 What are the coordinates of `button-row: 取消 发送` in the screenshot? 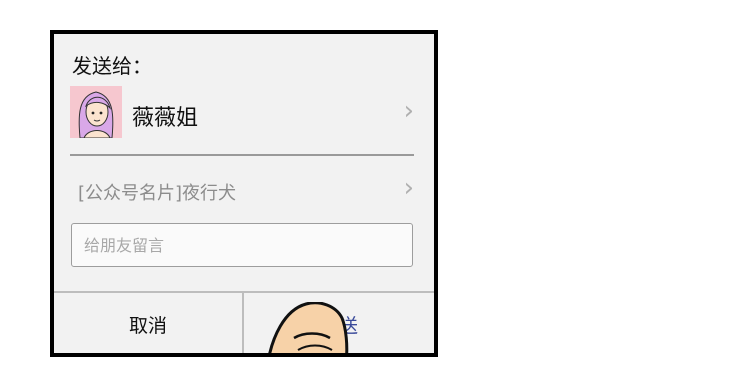 It's located at (244, 322).